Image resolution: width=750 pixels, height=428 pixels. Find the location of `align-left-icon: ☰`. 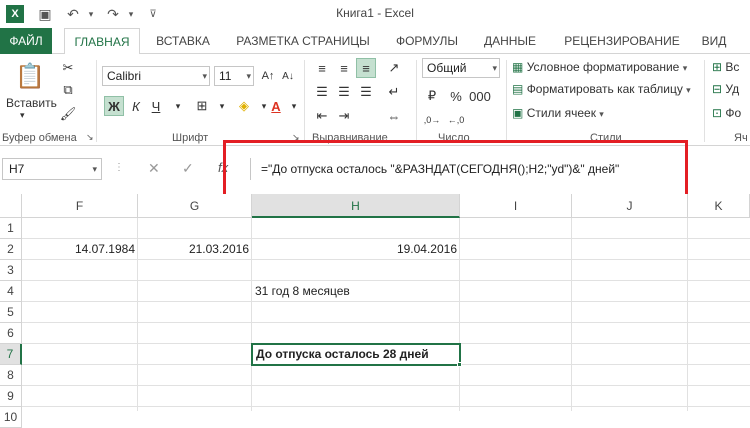

align-left-icon: ☰ is located at coordinates (322, 92).